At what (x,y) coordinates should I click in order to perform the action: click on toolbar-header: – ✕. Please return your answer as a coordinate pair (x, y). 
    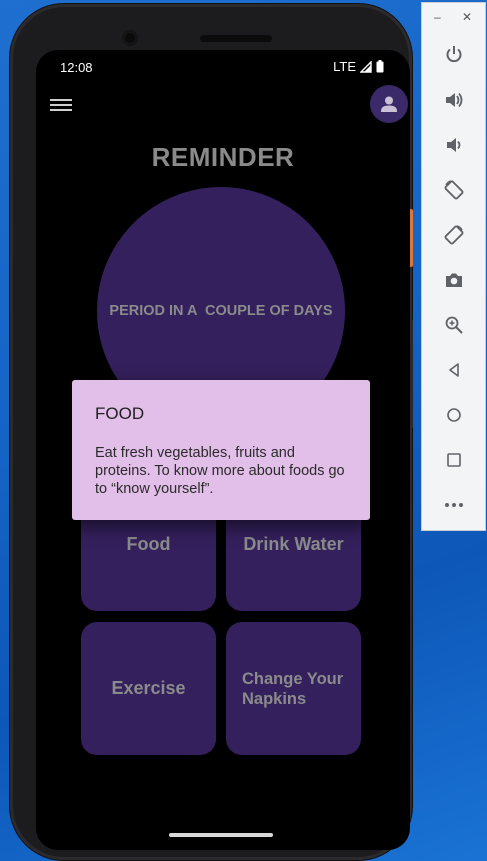
    Looking at the image, I should click on (454, 17).